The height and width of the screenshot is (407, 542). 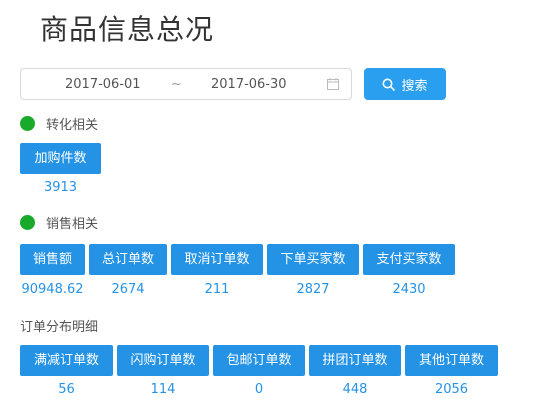 What do you see at coordinates (72, 125) in the screenshot?
I see `section-conversion-title: 转化相关` at bounding box center [72, 125].